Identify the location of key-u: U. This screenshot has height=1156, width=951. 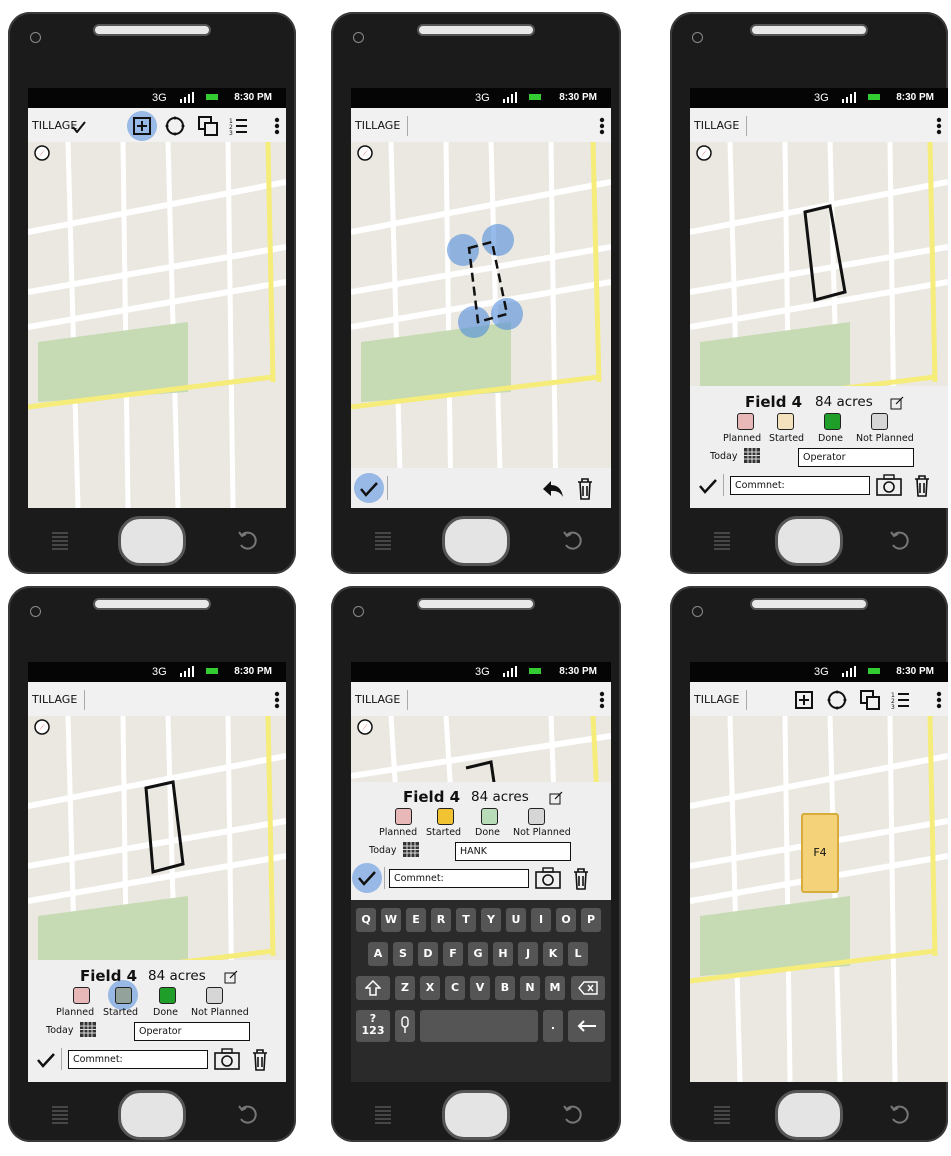
(516, 920).